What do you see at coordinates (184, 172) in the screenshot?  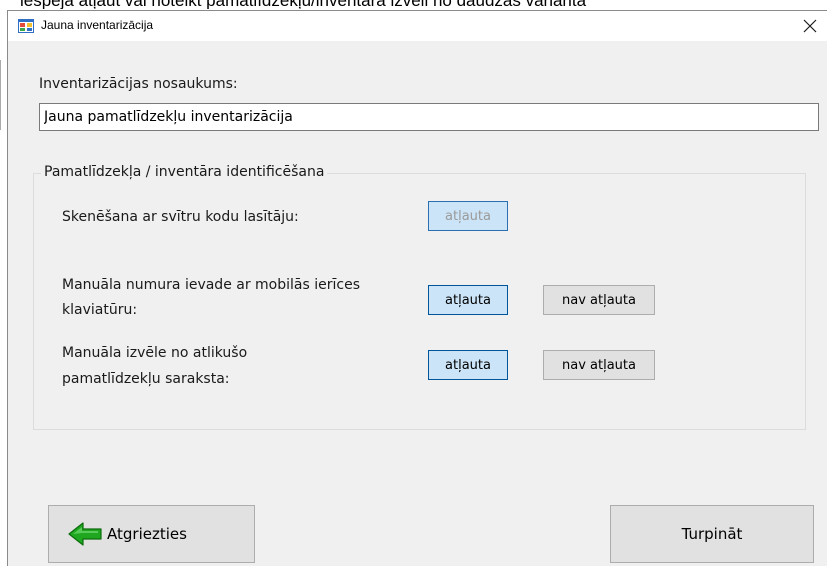 I see `identification-group-legend: Pamatlīdzekļa / inventāra identificēšana` at bounding box center [184, 172].